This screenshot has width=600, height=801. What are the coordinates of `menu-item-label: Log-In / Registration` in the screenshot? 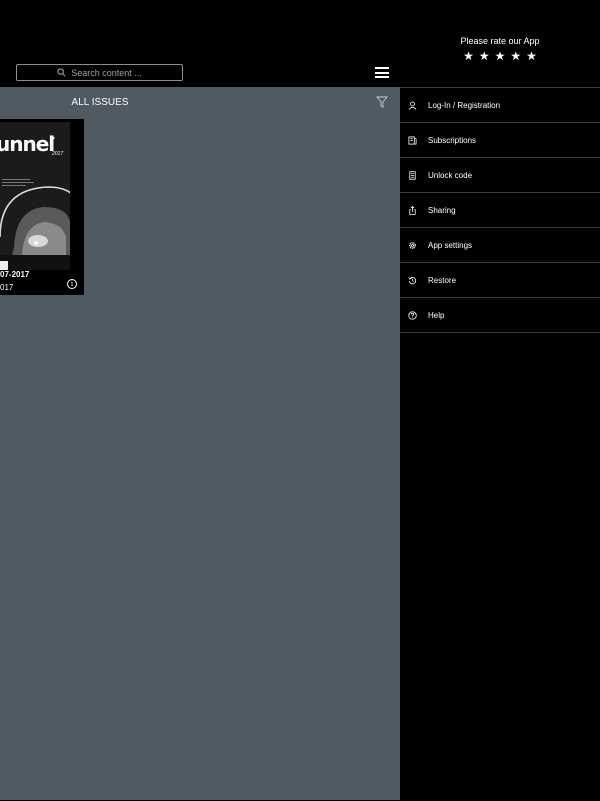 It's located at (464, 105).